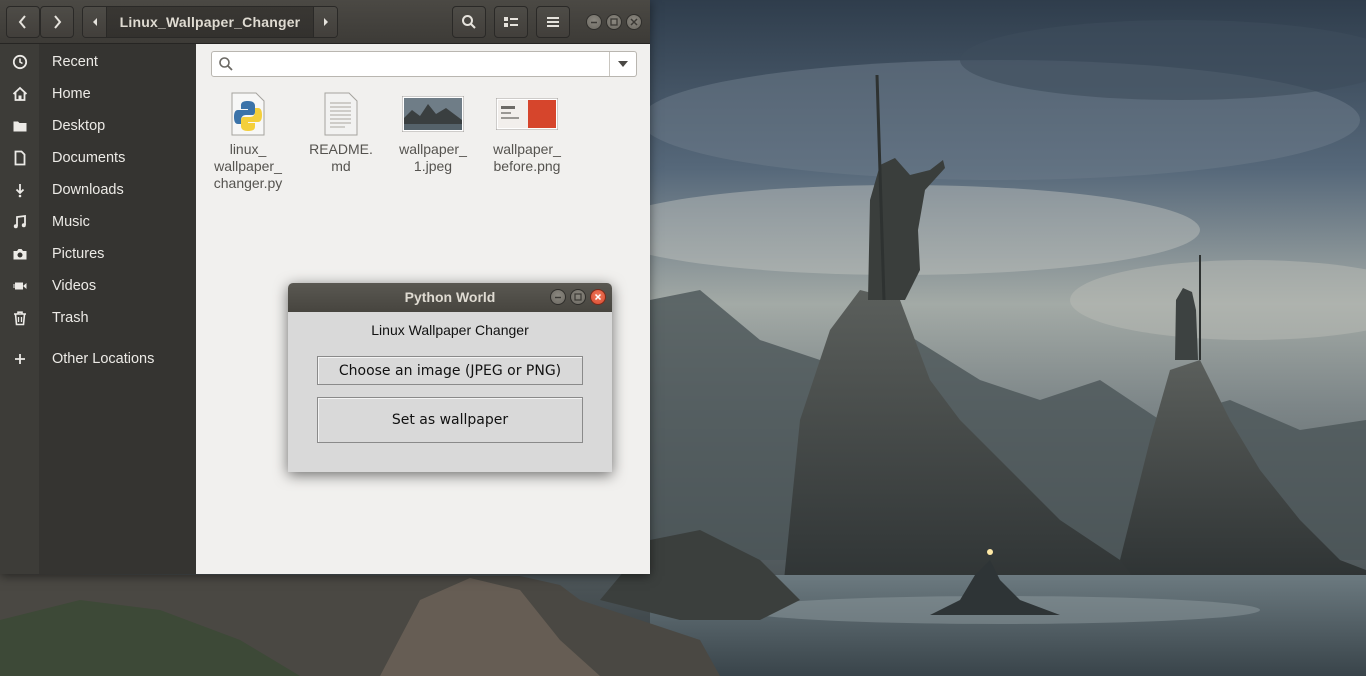 This screenshot has width=1366, height=676. I want to click on video-icon, so click(19, 286).